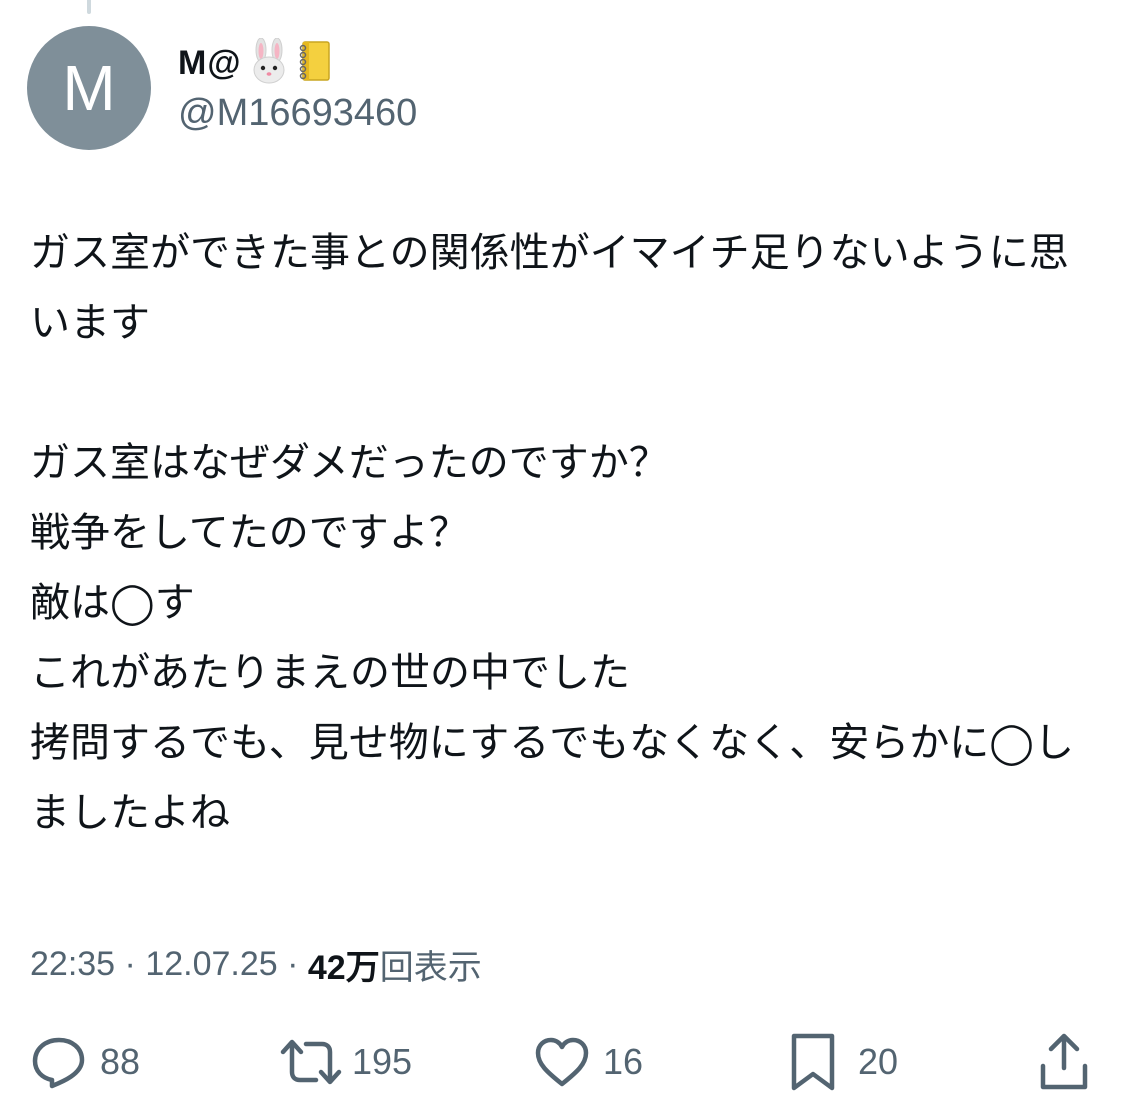 This screenshot has width=1124, height=1109. What do you see at coordinates (297, 113) in the screenshot?
I see `author-handle: @M16693460` at bounding box center [297, 113].